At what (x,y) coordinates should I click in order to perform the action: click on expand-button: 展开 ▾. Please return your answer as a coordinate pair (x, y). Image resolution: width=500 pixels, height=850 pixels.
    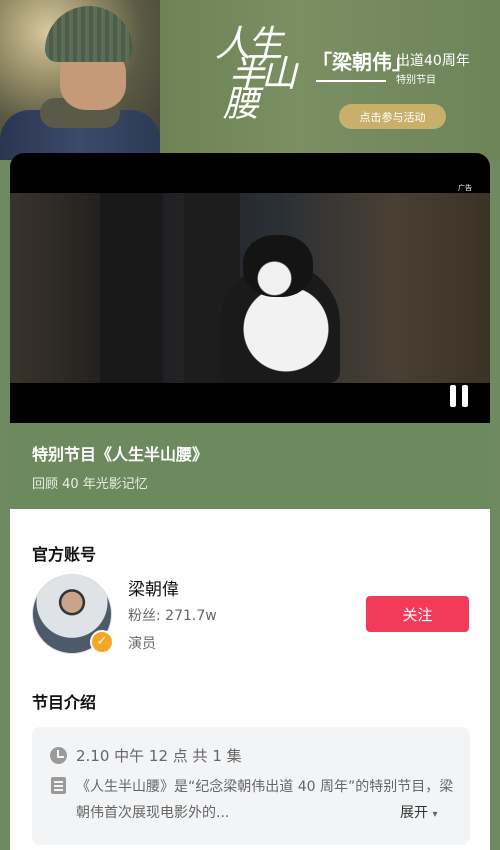
    Looking at the image, I should click on (416, 814).